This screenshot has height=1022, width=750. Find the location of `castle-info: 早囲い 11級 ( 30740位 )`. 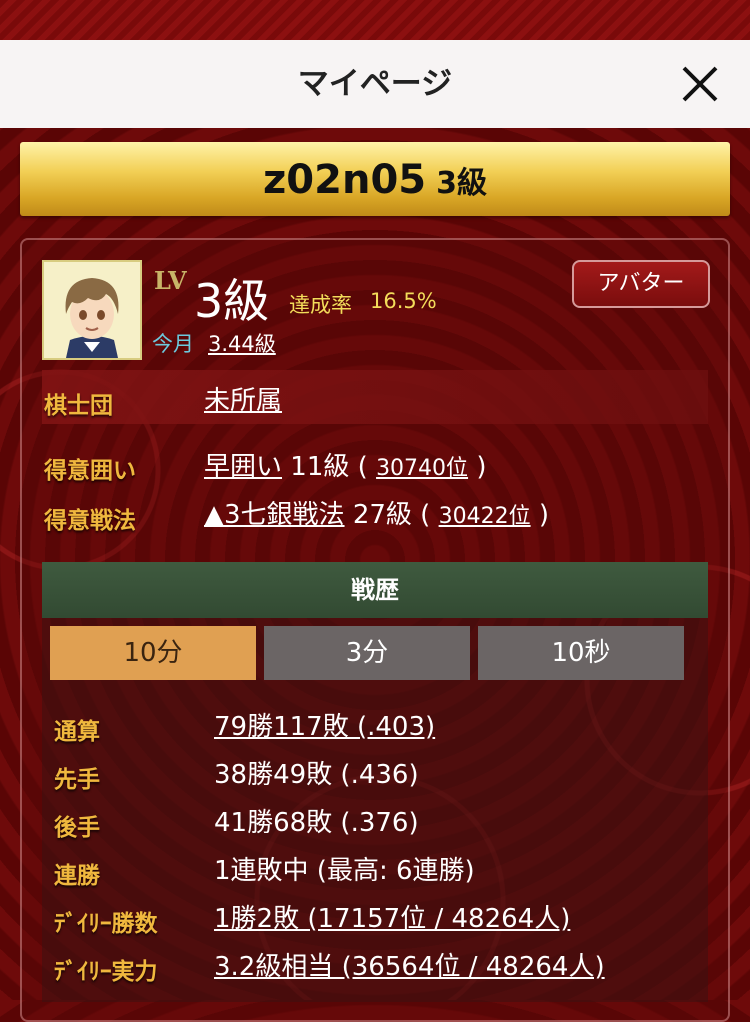

castle-info: 早囲い 11級 ( 30740位 ) is located at coordinates (345, 464).